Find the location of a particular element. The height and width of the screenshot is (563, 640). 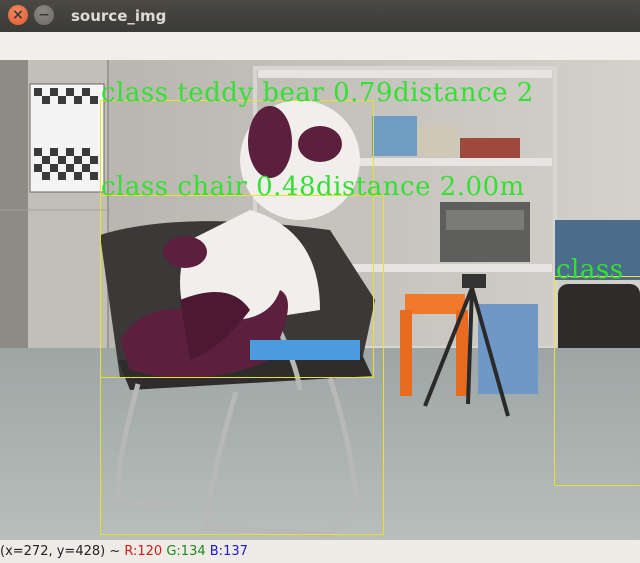

toolbar-area is located at coordinates (320, 46).